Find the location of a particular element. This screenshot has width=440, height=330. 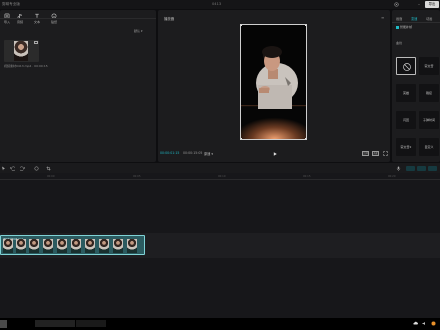

play-icon is located at coordinates (275, 154).